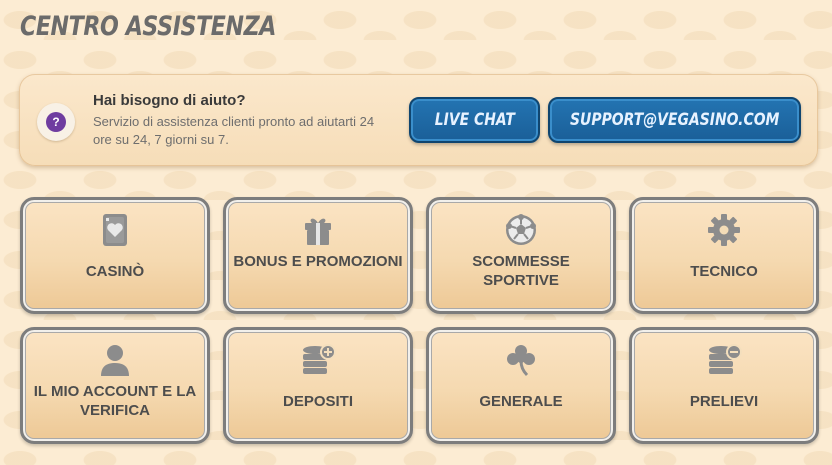 The width and height of the screenshot is (832, 465). I want to click on category-card-deposits: DEPOSITI, so click(318, 385).